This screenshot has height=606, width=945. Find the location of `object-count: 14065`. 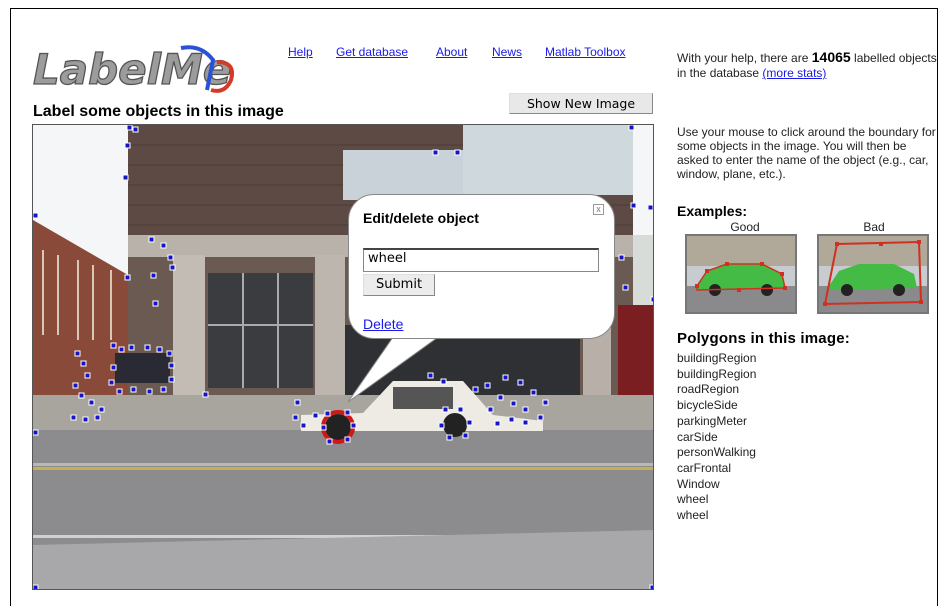

object-count: 14065 is located at coordinates (831, 57).